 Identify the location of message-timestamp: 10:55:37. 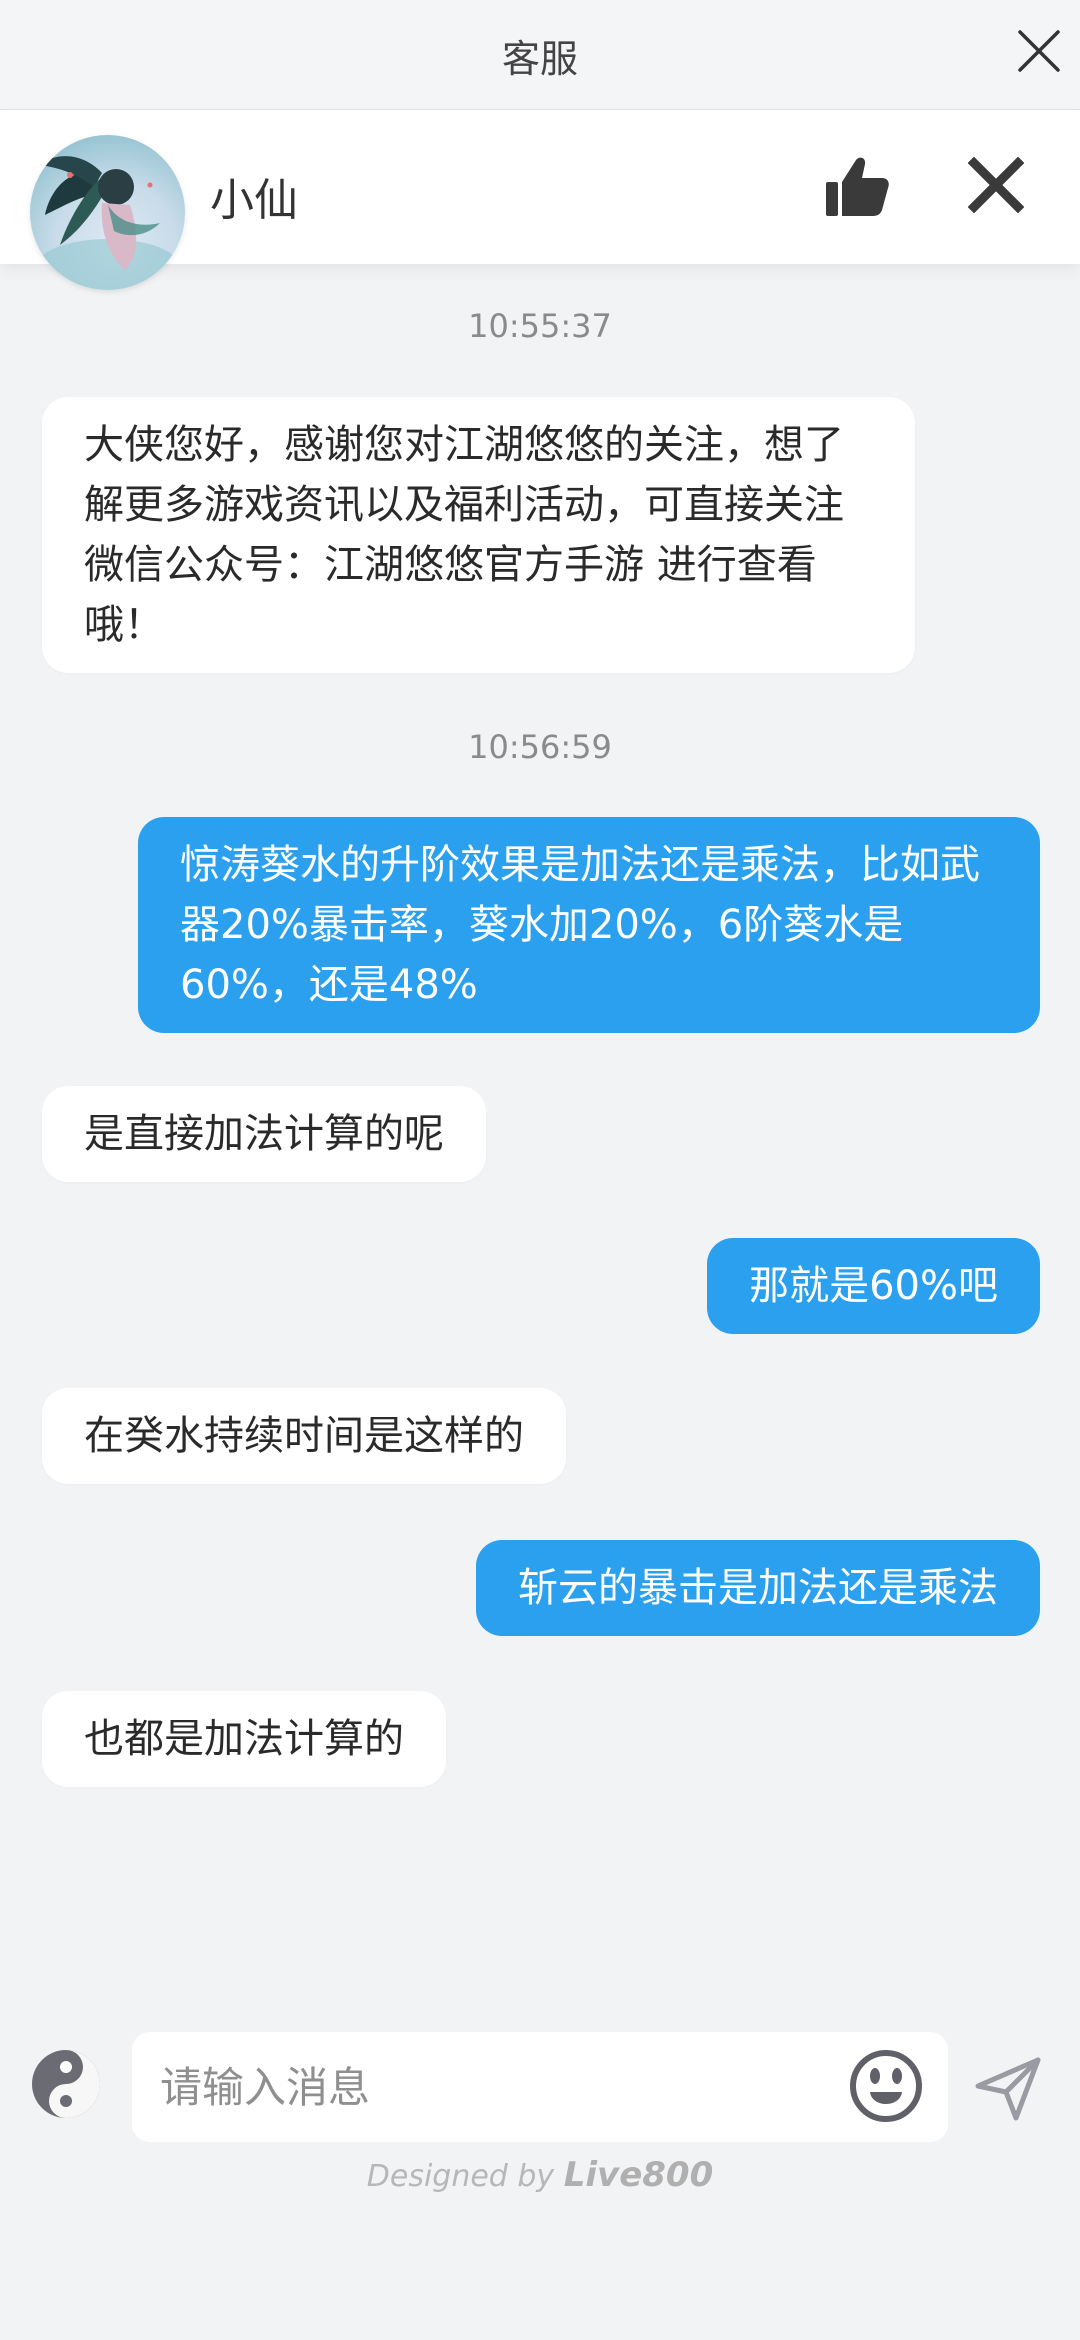
(540, 326).